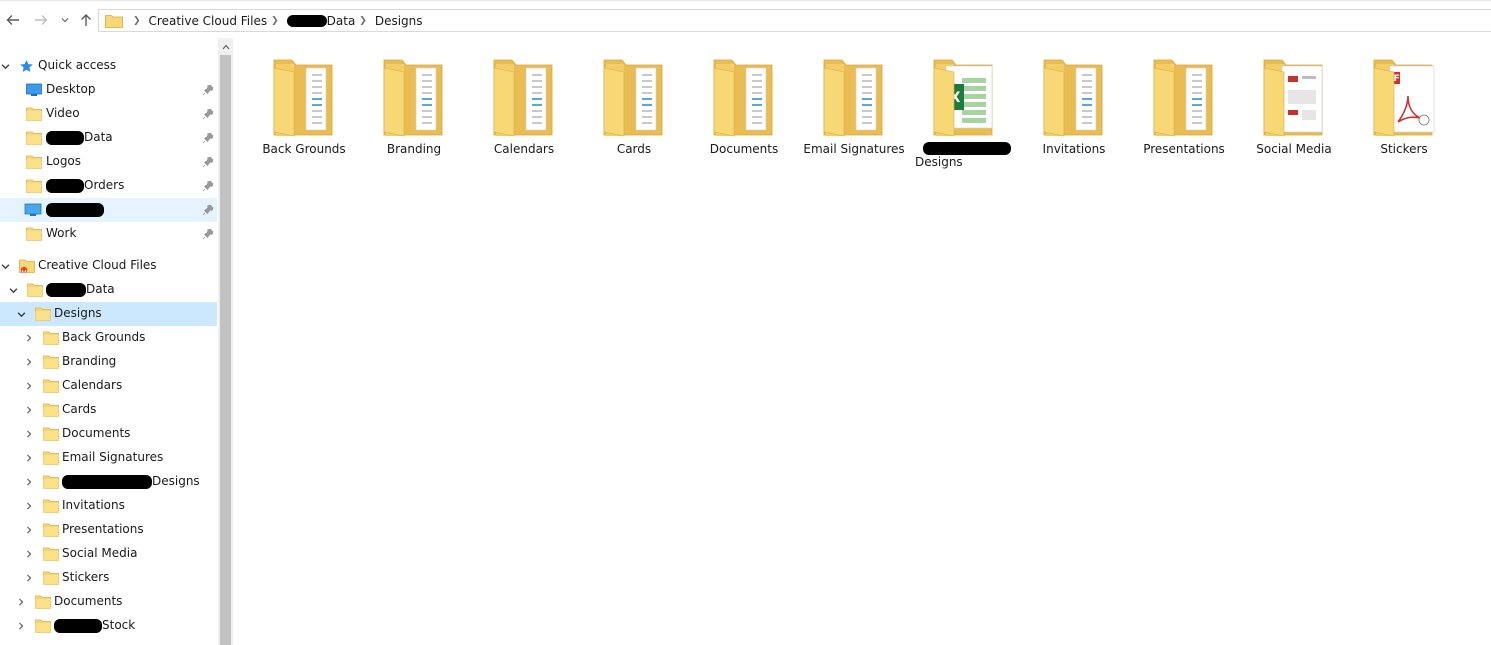 The image size is (1491, 645). Describe the element at coordinates (75, 209) in the screenshot. I see `redaction` at that location.